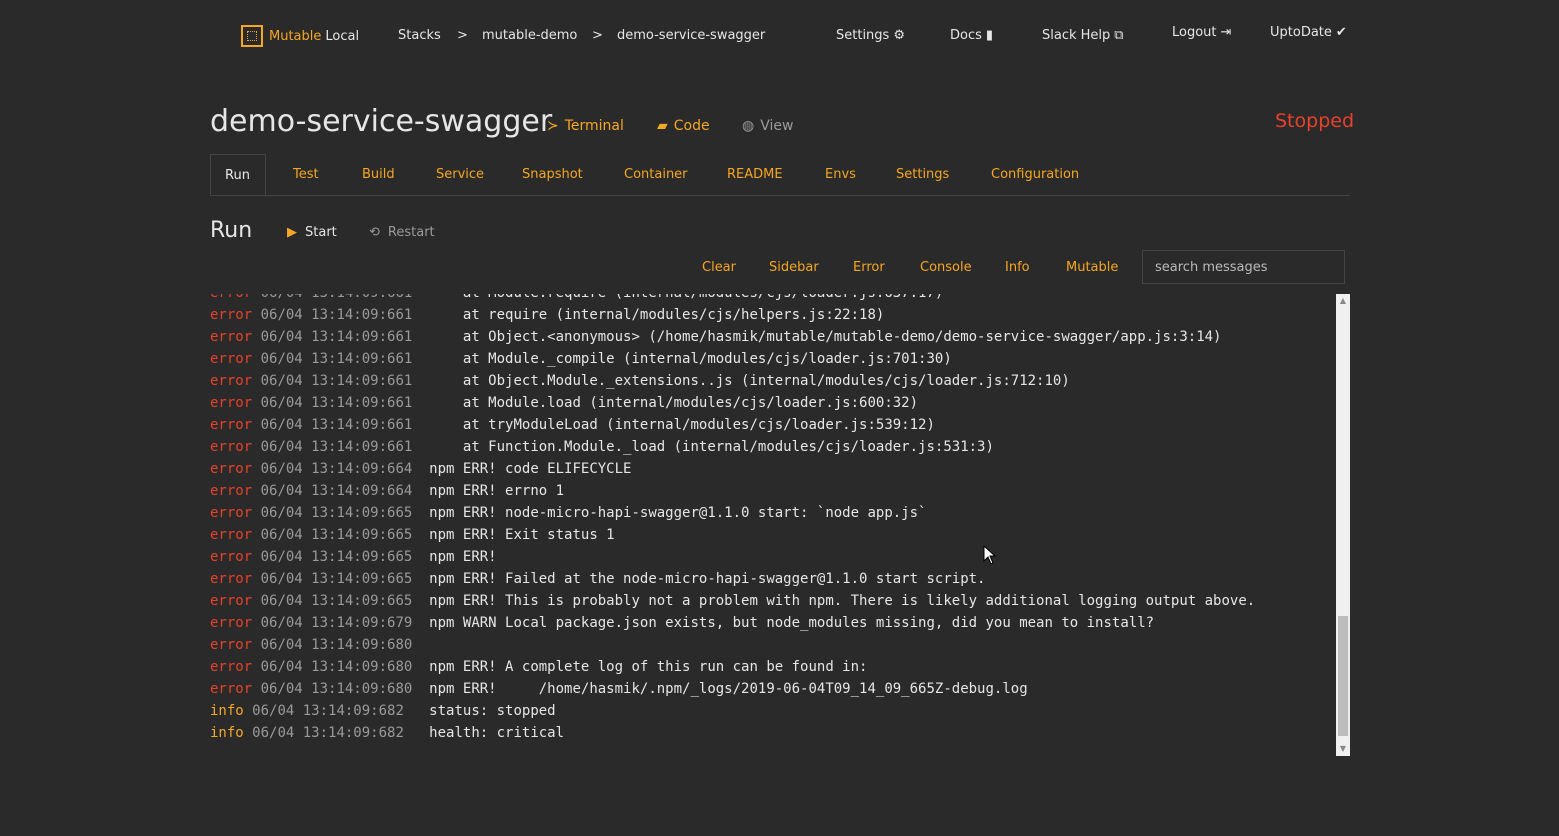 The width and height of the screenshot is (1559, 836). I want to click on terminal-button: ≻ Terminal, so click(585, 126).